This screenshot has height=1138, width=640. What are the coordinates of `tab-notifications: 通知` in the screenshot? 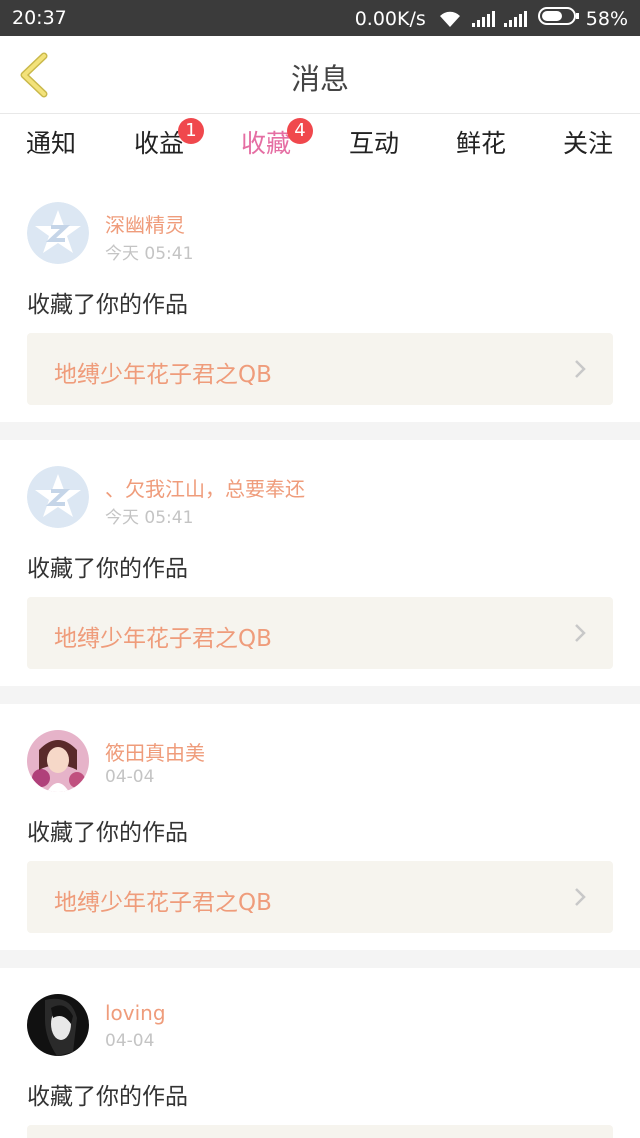 It's located at (51, 142).